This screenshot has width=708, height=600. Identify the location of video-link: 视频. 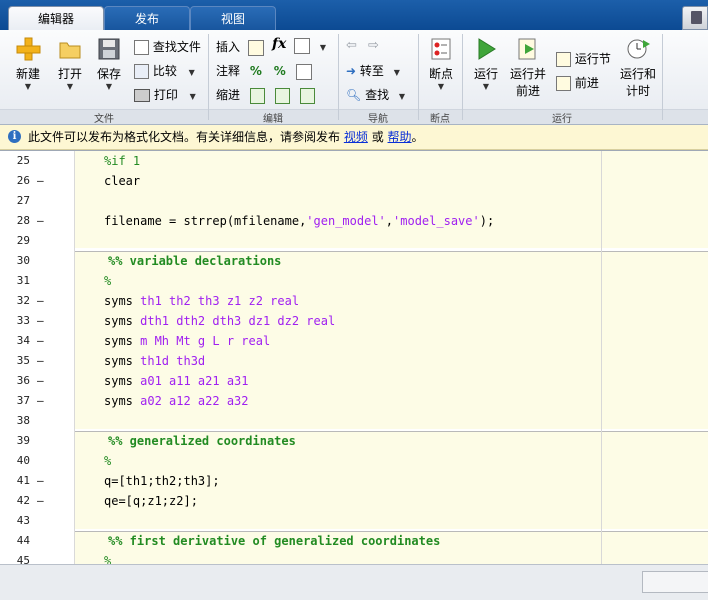
(356, 137).